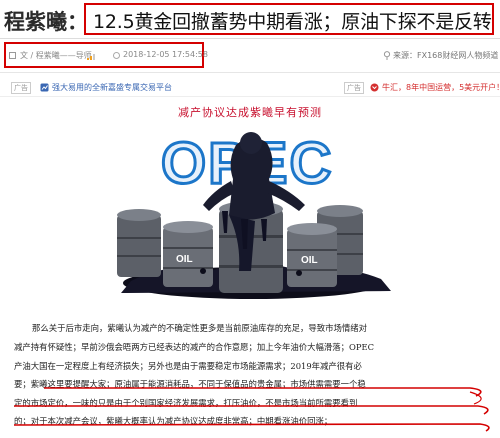  I want to click on ad-link-left: 强大易用的全新嘉盛专属交易平台, so click(112, 87).